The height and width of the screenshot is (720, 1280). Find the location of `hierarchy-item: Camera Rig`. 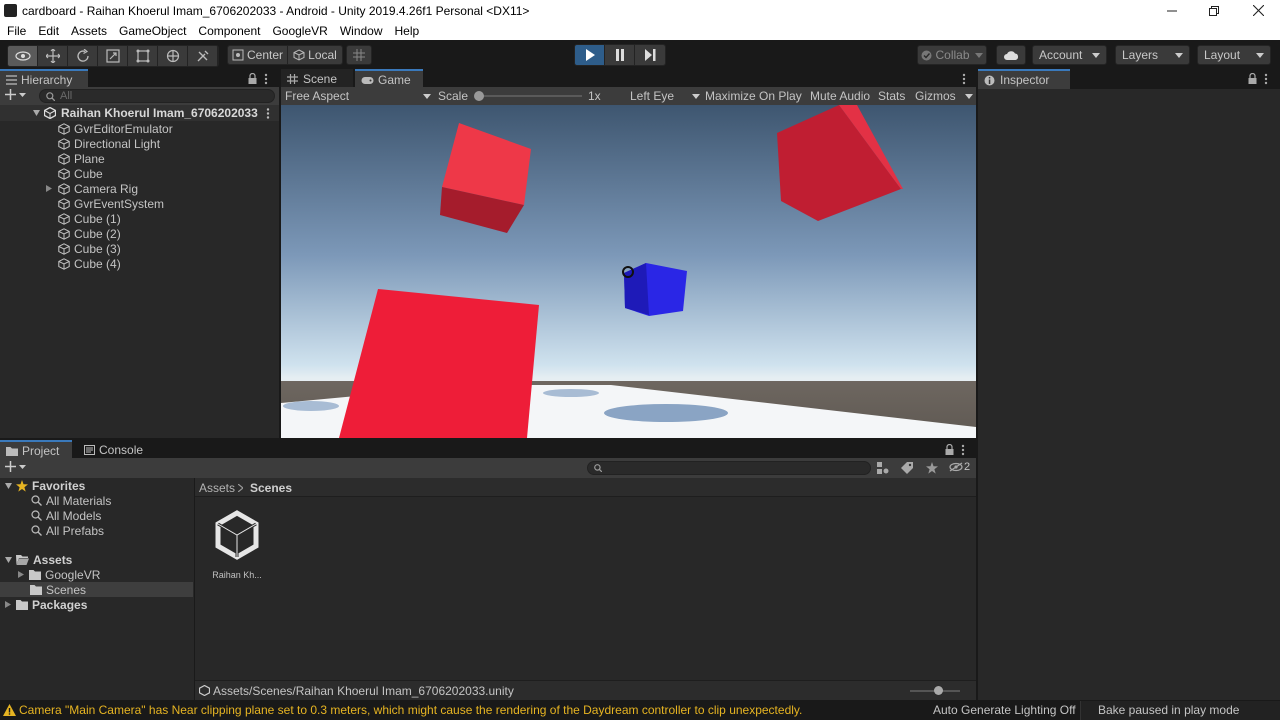

hierarchy-item: Camera Rig is located at coordinates (91, 188).